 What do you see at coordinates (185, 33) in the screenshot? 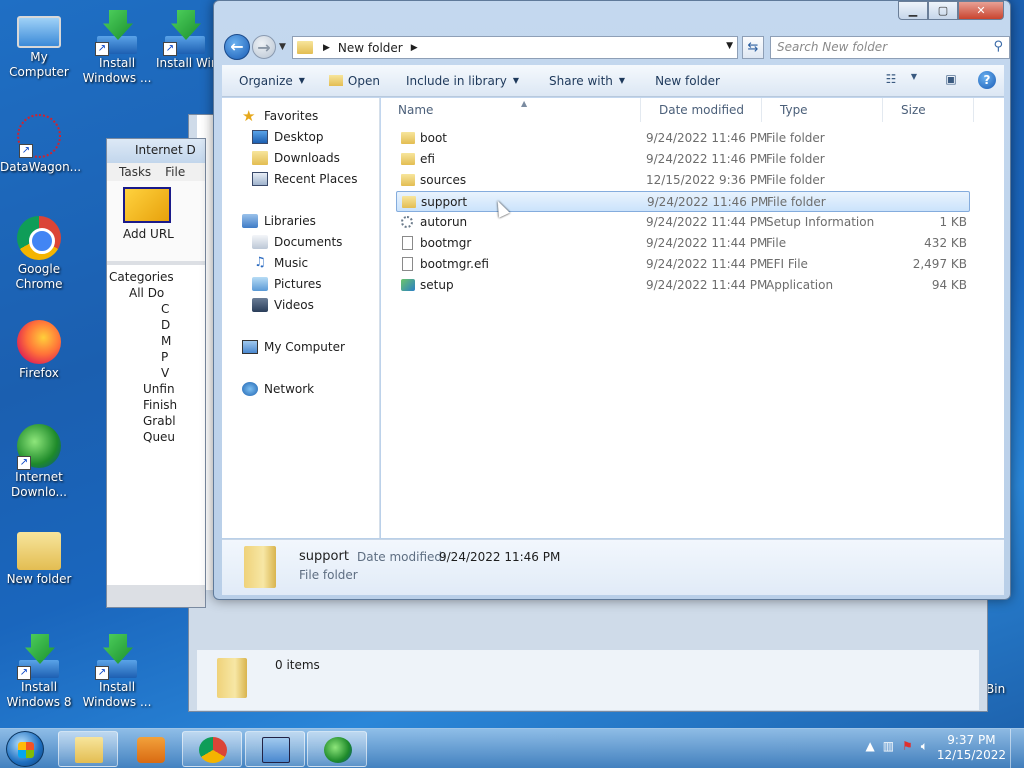
I see `install-icon: ↗` at bounding box center [185, 33].